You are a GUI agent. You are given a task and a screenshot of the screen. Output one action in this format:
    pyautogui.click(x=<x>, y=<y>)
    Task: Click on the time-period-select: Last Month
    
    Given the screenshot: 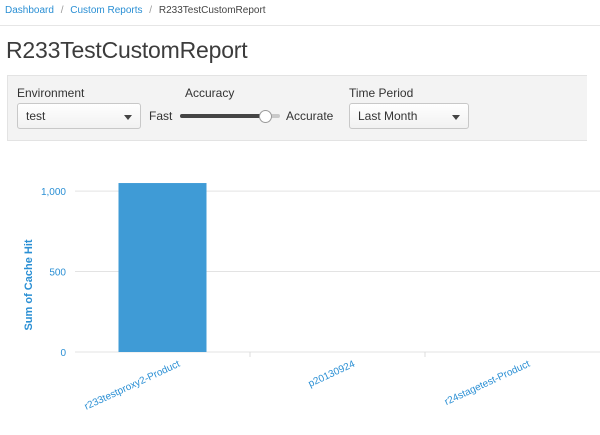 What is the action you would take?
    pyautogui.click(x=409, y=116)
    